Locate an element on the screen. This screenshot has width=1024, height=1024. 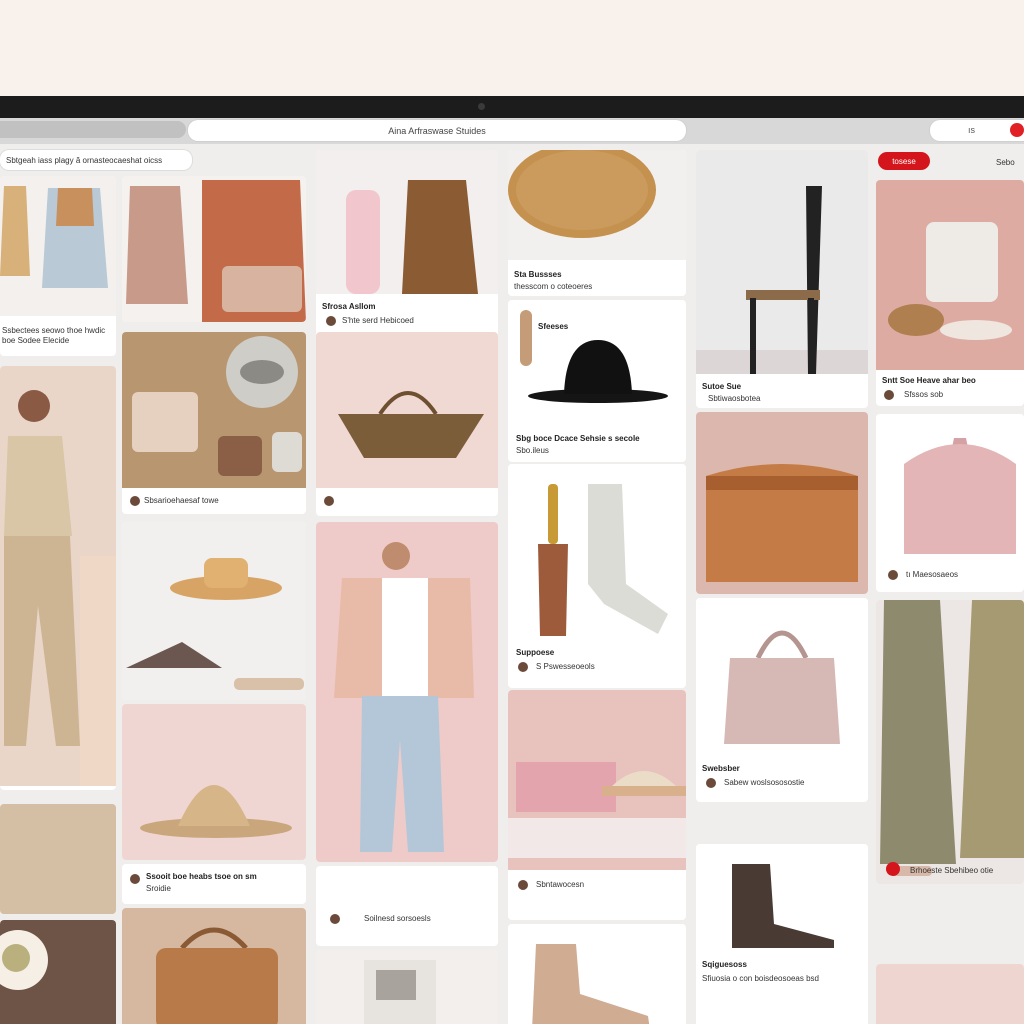
pin-caption: Soilnesd sorsoesls is located at coordinates (397, 918).